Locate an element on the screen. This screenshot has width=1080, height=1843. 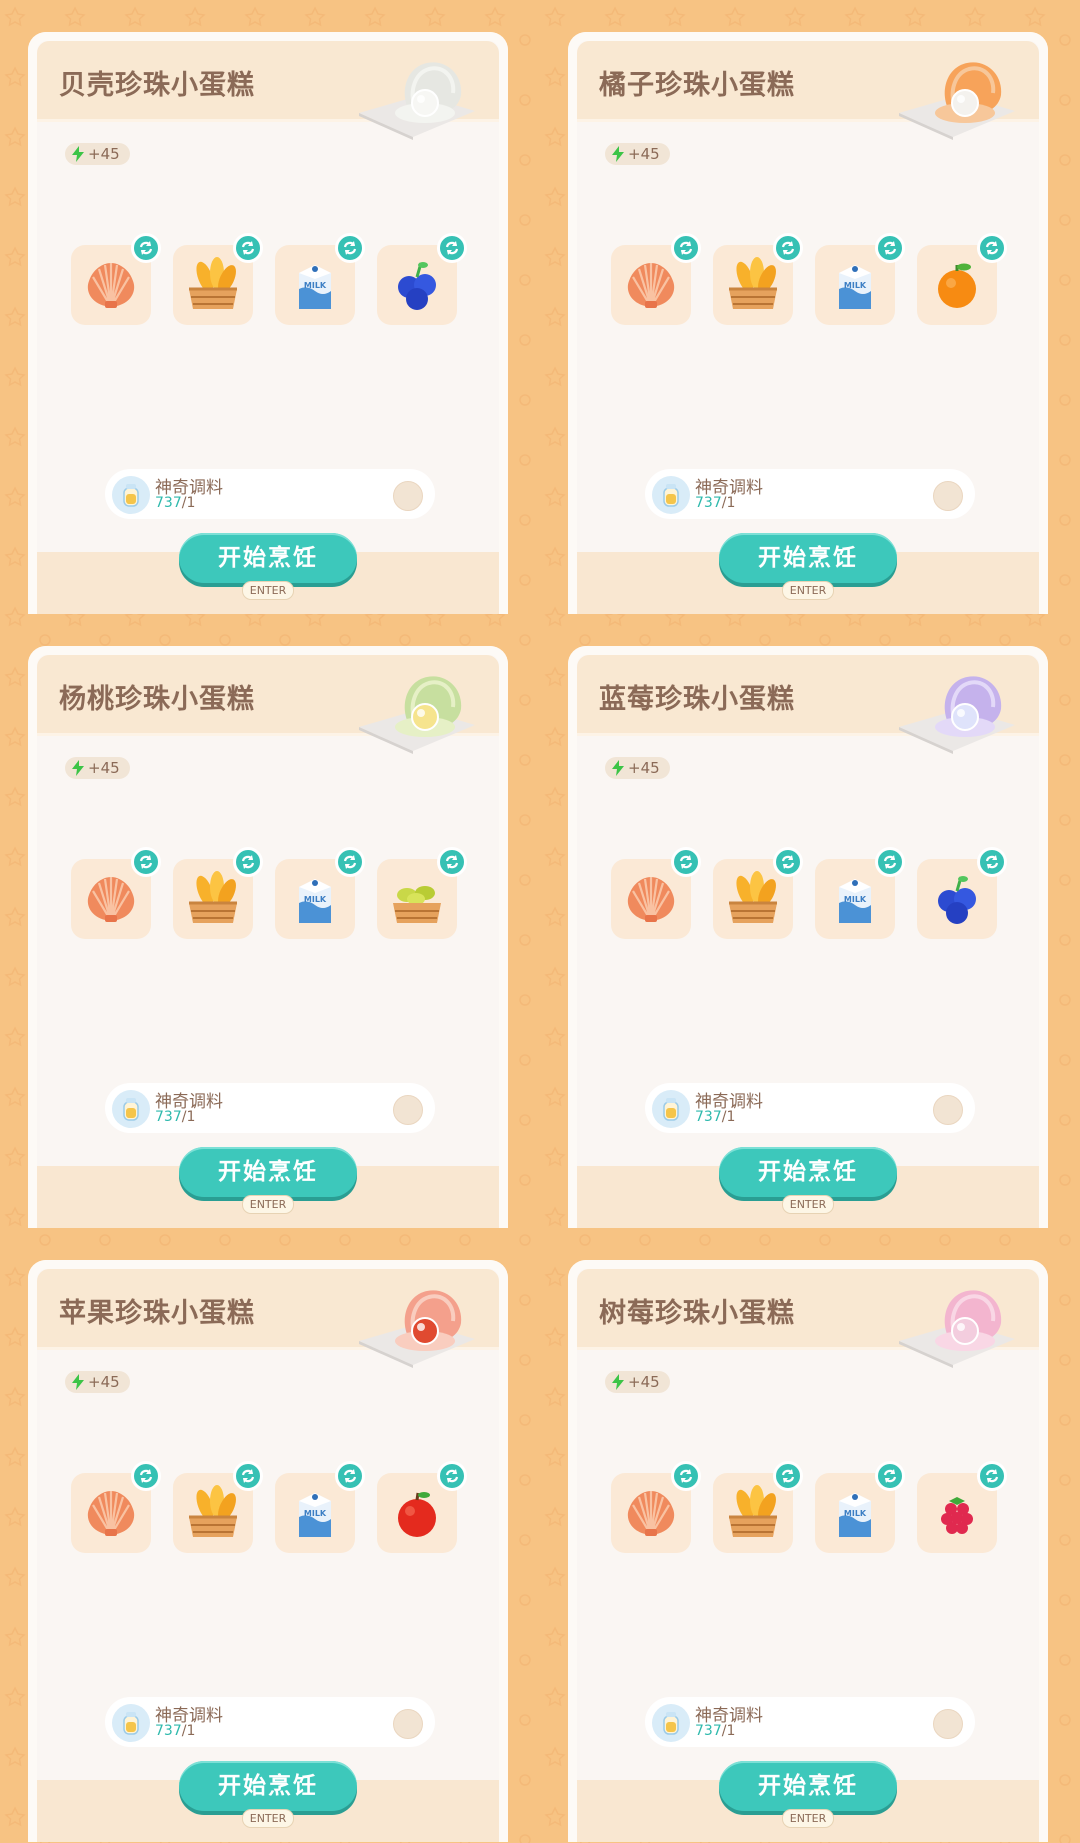
recipe-title: 苹果珍珠小蛋糕 is located at coordinates (157, 1313).